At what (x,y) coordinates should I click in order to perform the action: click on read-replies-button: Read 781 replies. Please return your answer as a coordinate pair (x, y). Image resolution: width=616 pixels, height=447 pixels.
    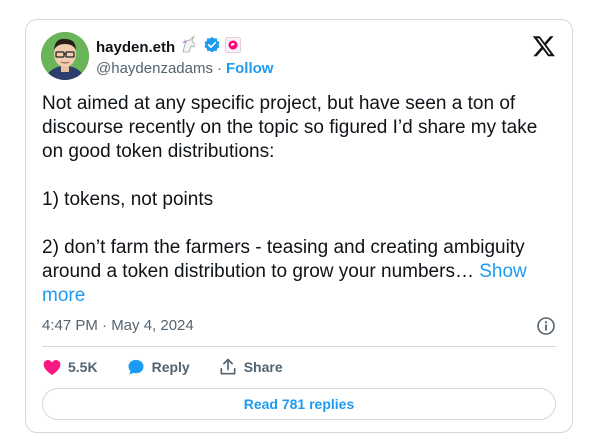
    Looking at the image, I should click on (299, 404).